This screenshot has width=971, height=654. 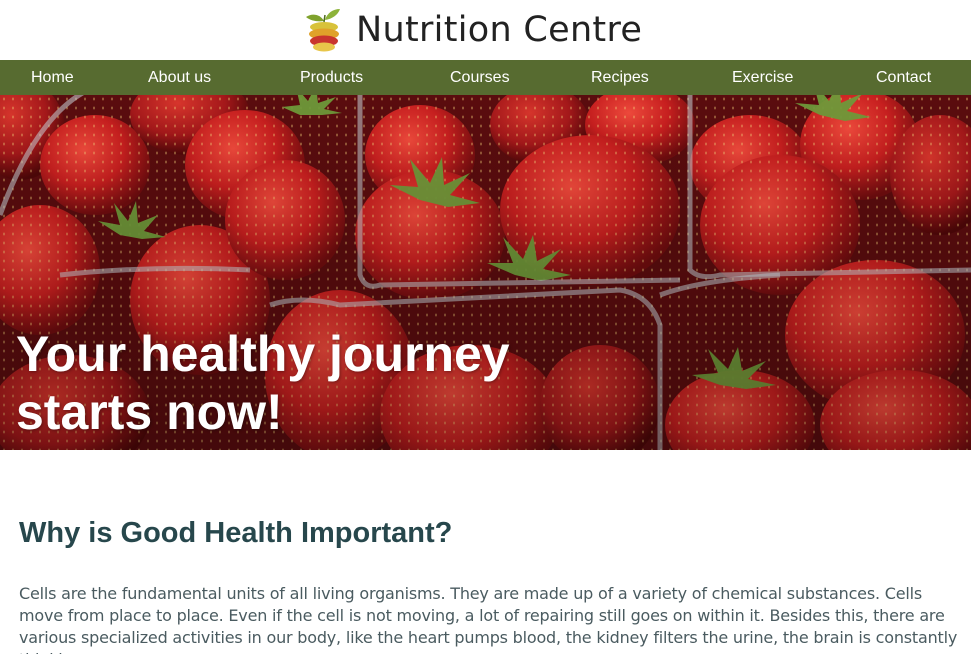 What do you see at coordinates (323, 30) in the screenshot?
I see `fruit-stack-logo-icon` at bounding box center [323, 30].